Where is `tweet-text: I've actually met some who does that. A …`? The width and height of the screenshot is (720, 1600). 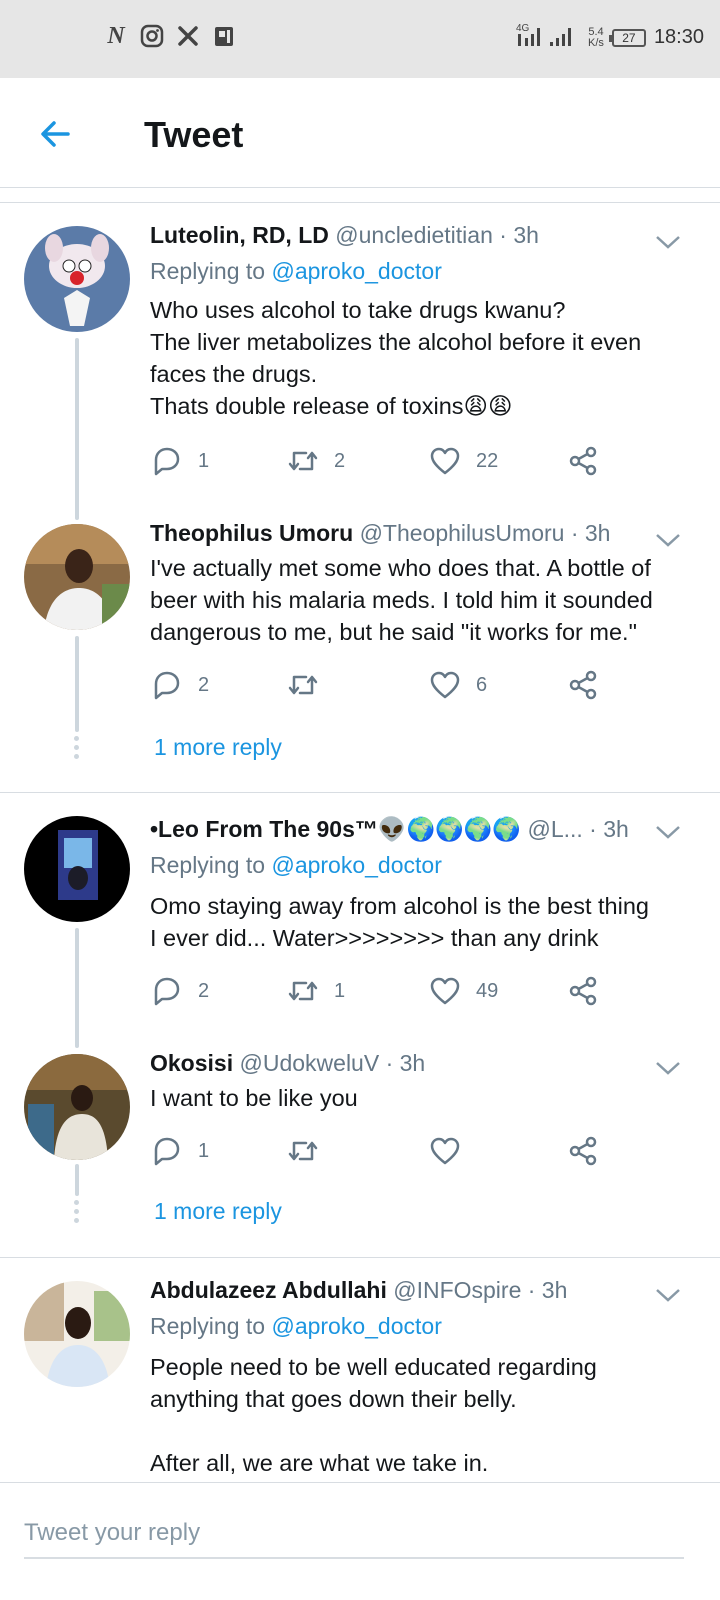 tweet-text: I've actually met some who does that. A … is located at coordinates (420, 600).